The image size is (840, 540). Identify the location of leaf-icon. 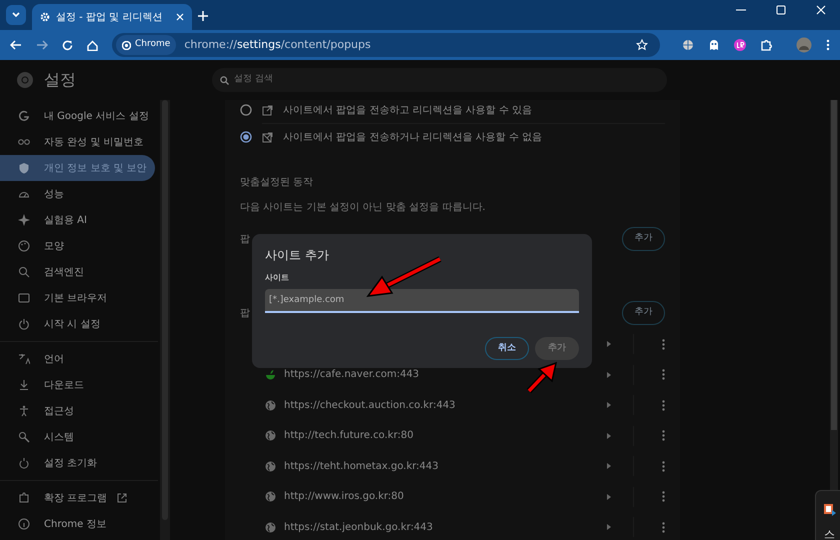
(270, 374).